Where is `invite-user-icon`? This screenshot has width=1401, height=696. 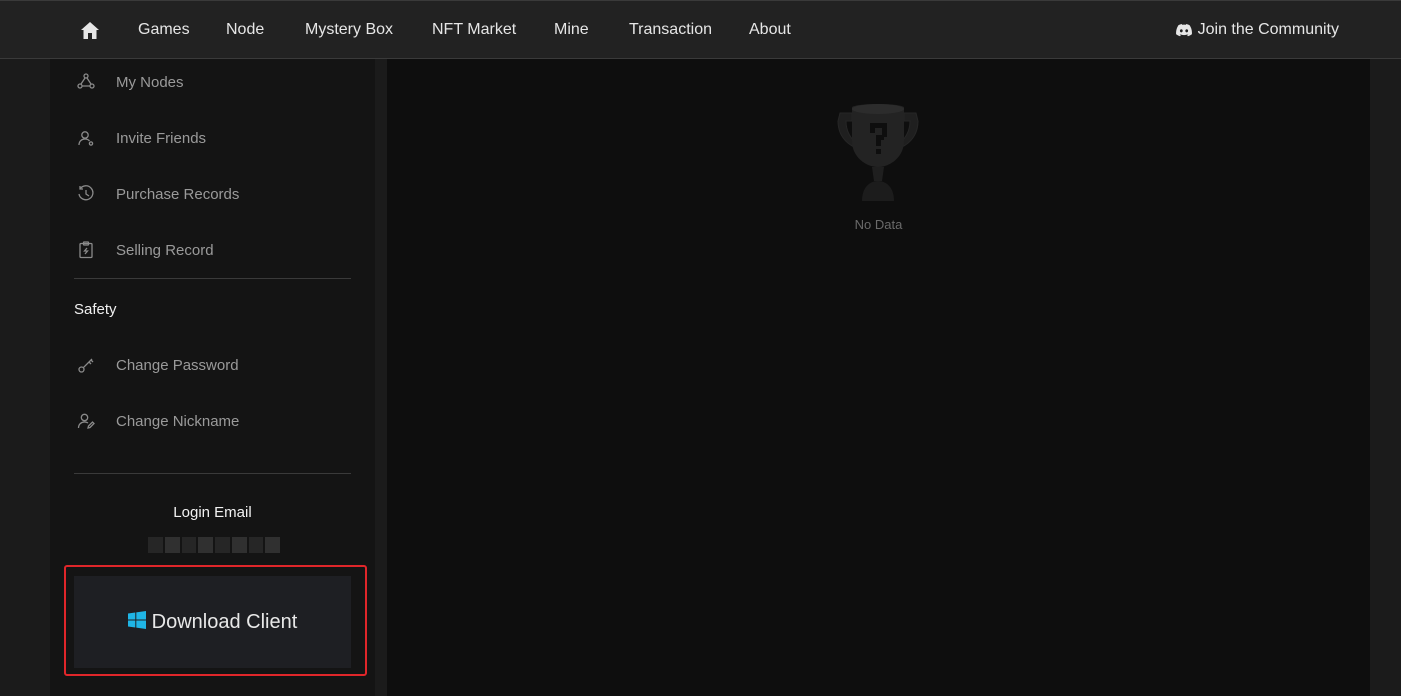
invite-user-icon is located at coordinates (86, 138).